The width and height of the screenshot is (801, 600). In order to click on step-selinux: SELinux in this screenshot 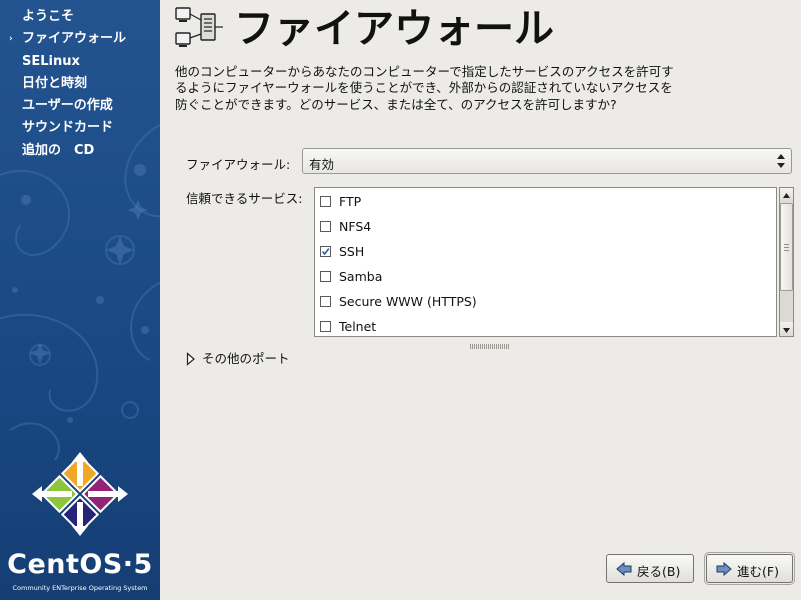, I will do `click(63, 62)`.